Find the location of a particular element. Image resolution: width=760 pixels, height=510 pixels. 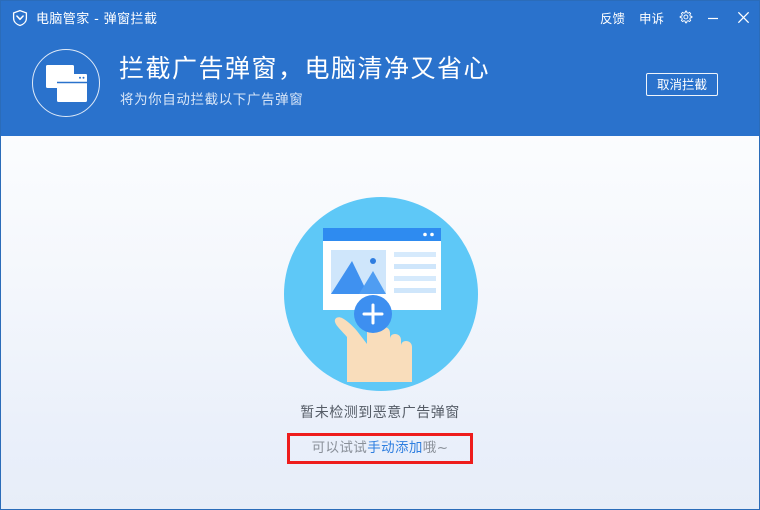

windows-stack-icon is located at coordinates (66, 83).